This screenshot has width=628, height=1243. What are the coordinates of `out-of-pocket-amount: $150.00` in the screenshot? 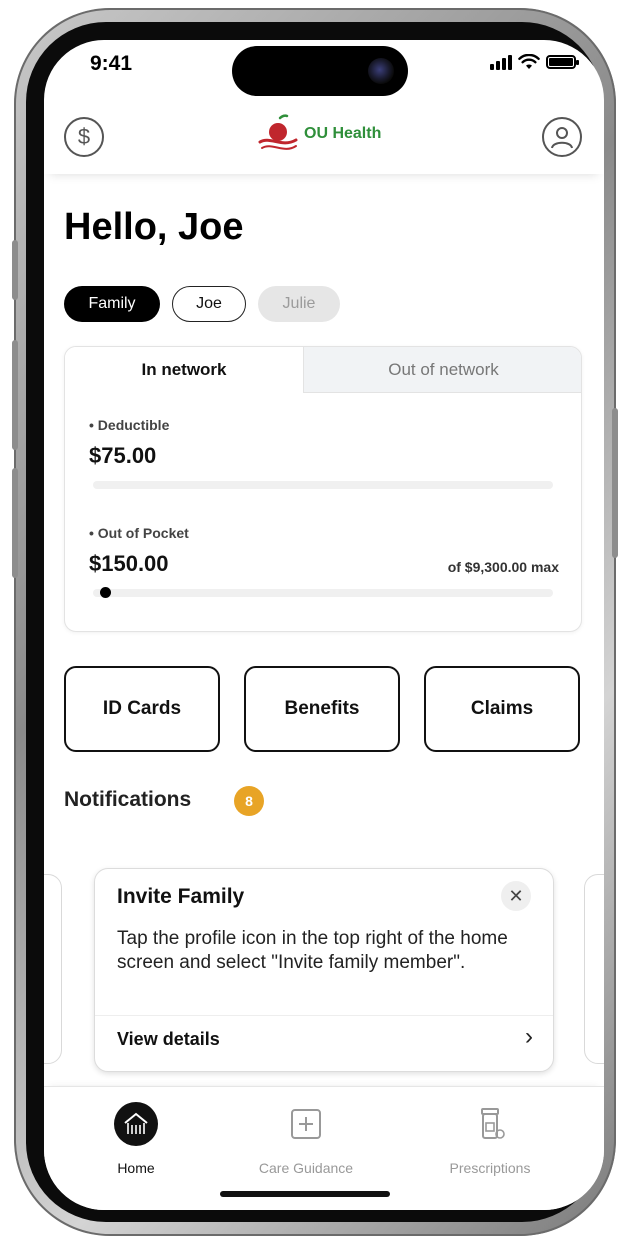 It's located at (129, 563).